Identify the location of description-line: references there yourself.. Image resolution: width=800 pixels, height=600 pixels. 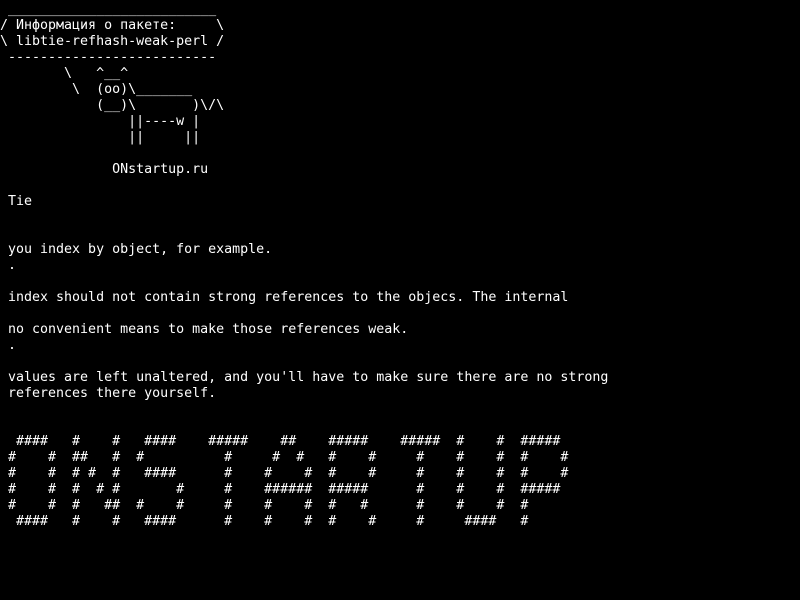
(108, 393).